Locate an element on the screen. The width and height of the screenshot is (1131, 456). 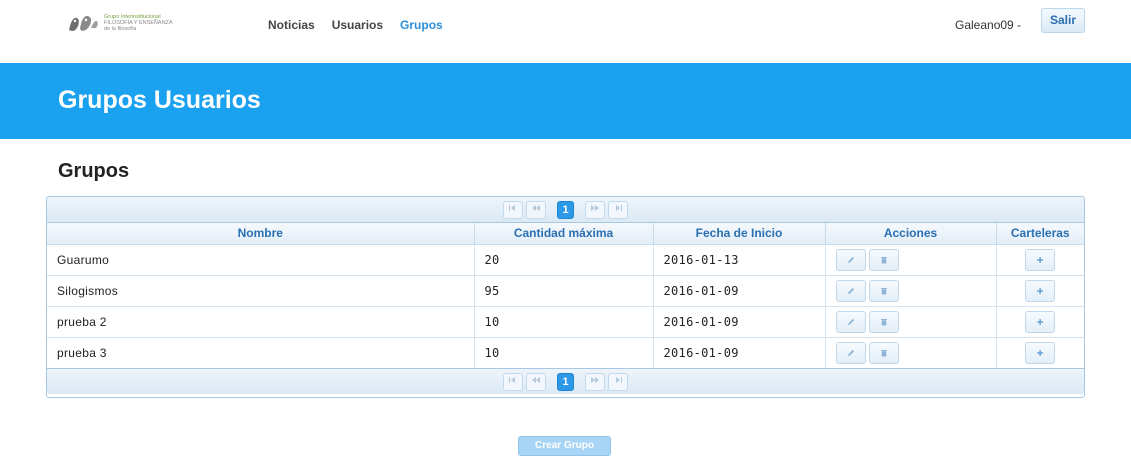
nav-link-noticias: Noticias is located at coordinates (291, 25).